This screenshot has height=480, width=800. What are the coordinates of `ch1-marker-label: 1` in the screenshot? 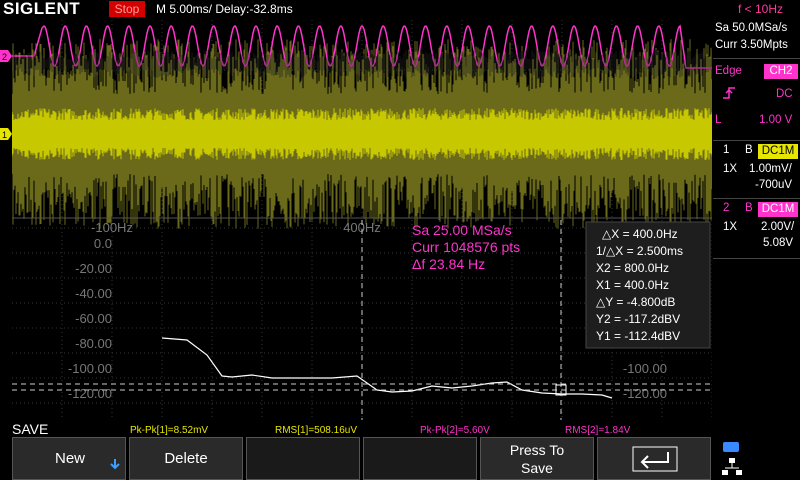 It's located at (4, 135).